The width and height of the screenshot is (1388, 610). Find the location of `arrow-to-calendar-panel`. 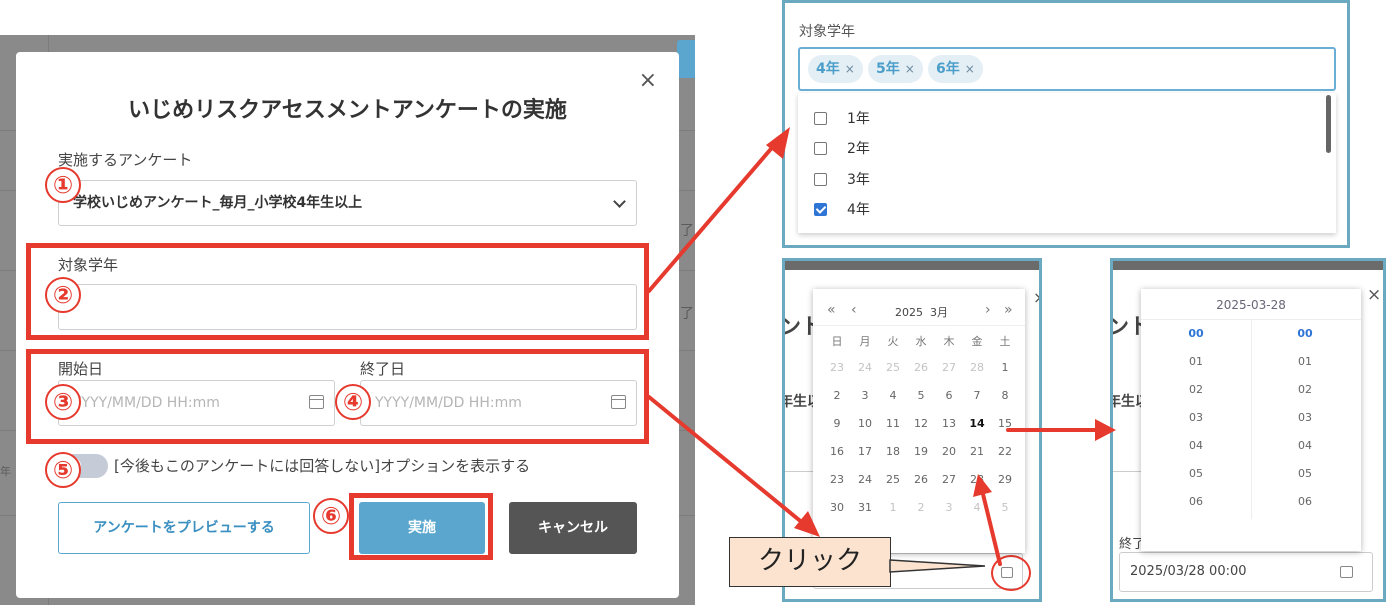

arrow-to-calendar-panel is located at coordinates (726, 460).